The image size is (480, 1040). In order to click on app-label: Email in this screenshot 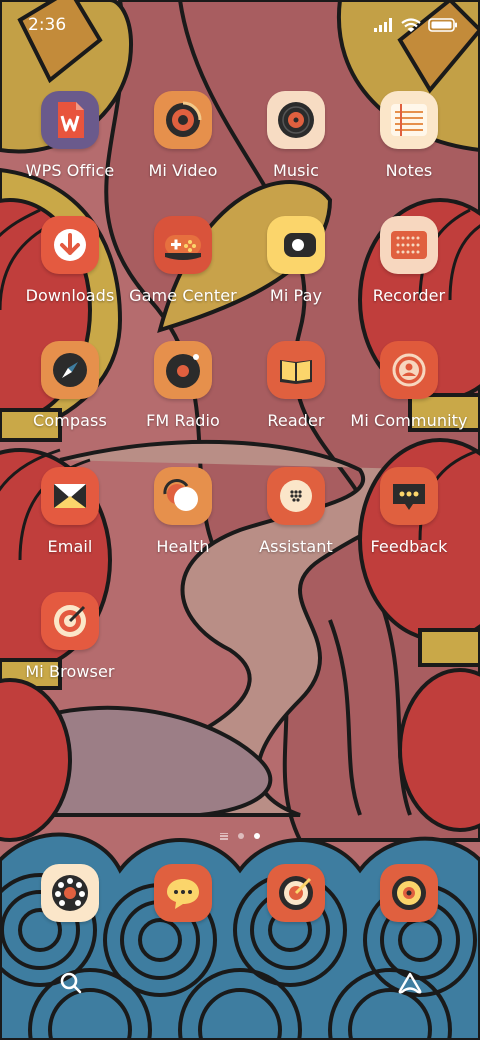, I will do `click(70, 546)`.